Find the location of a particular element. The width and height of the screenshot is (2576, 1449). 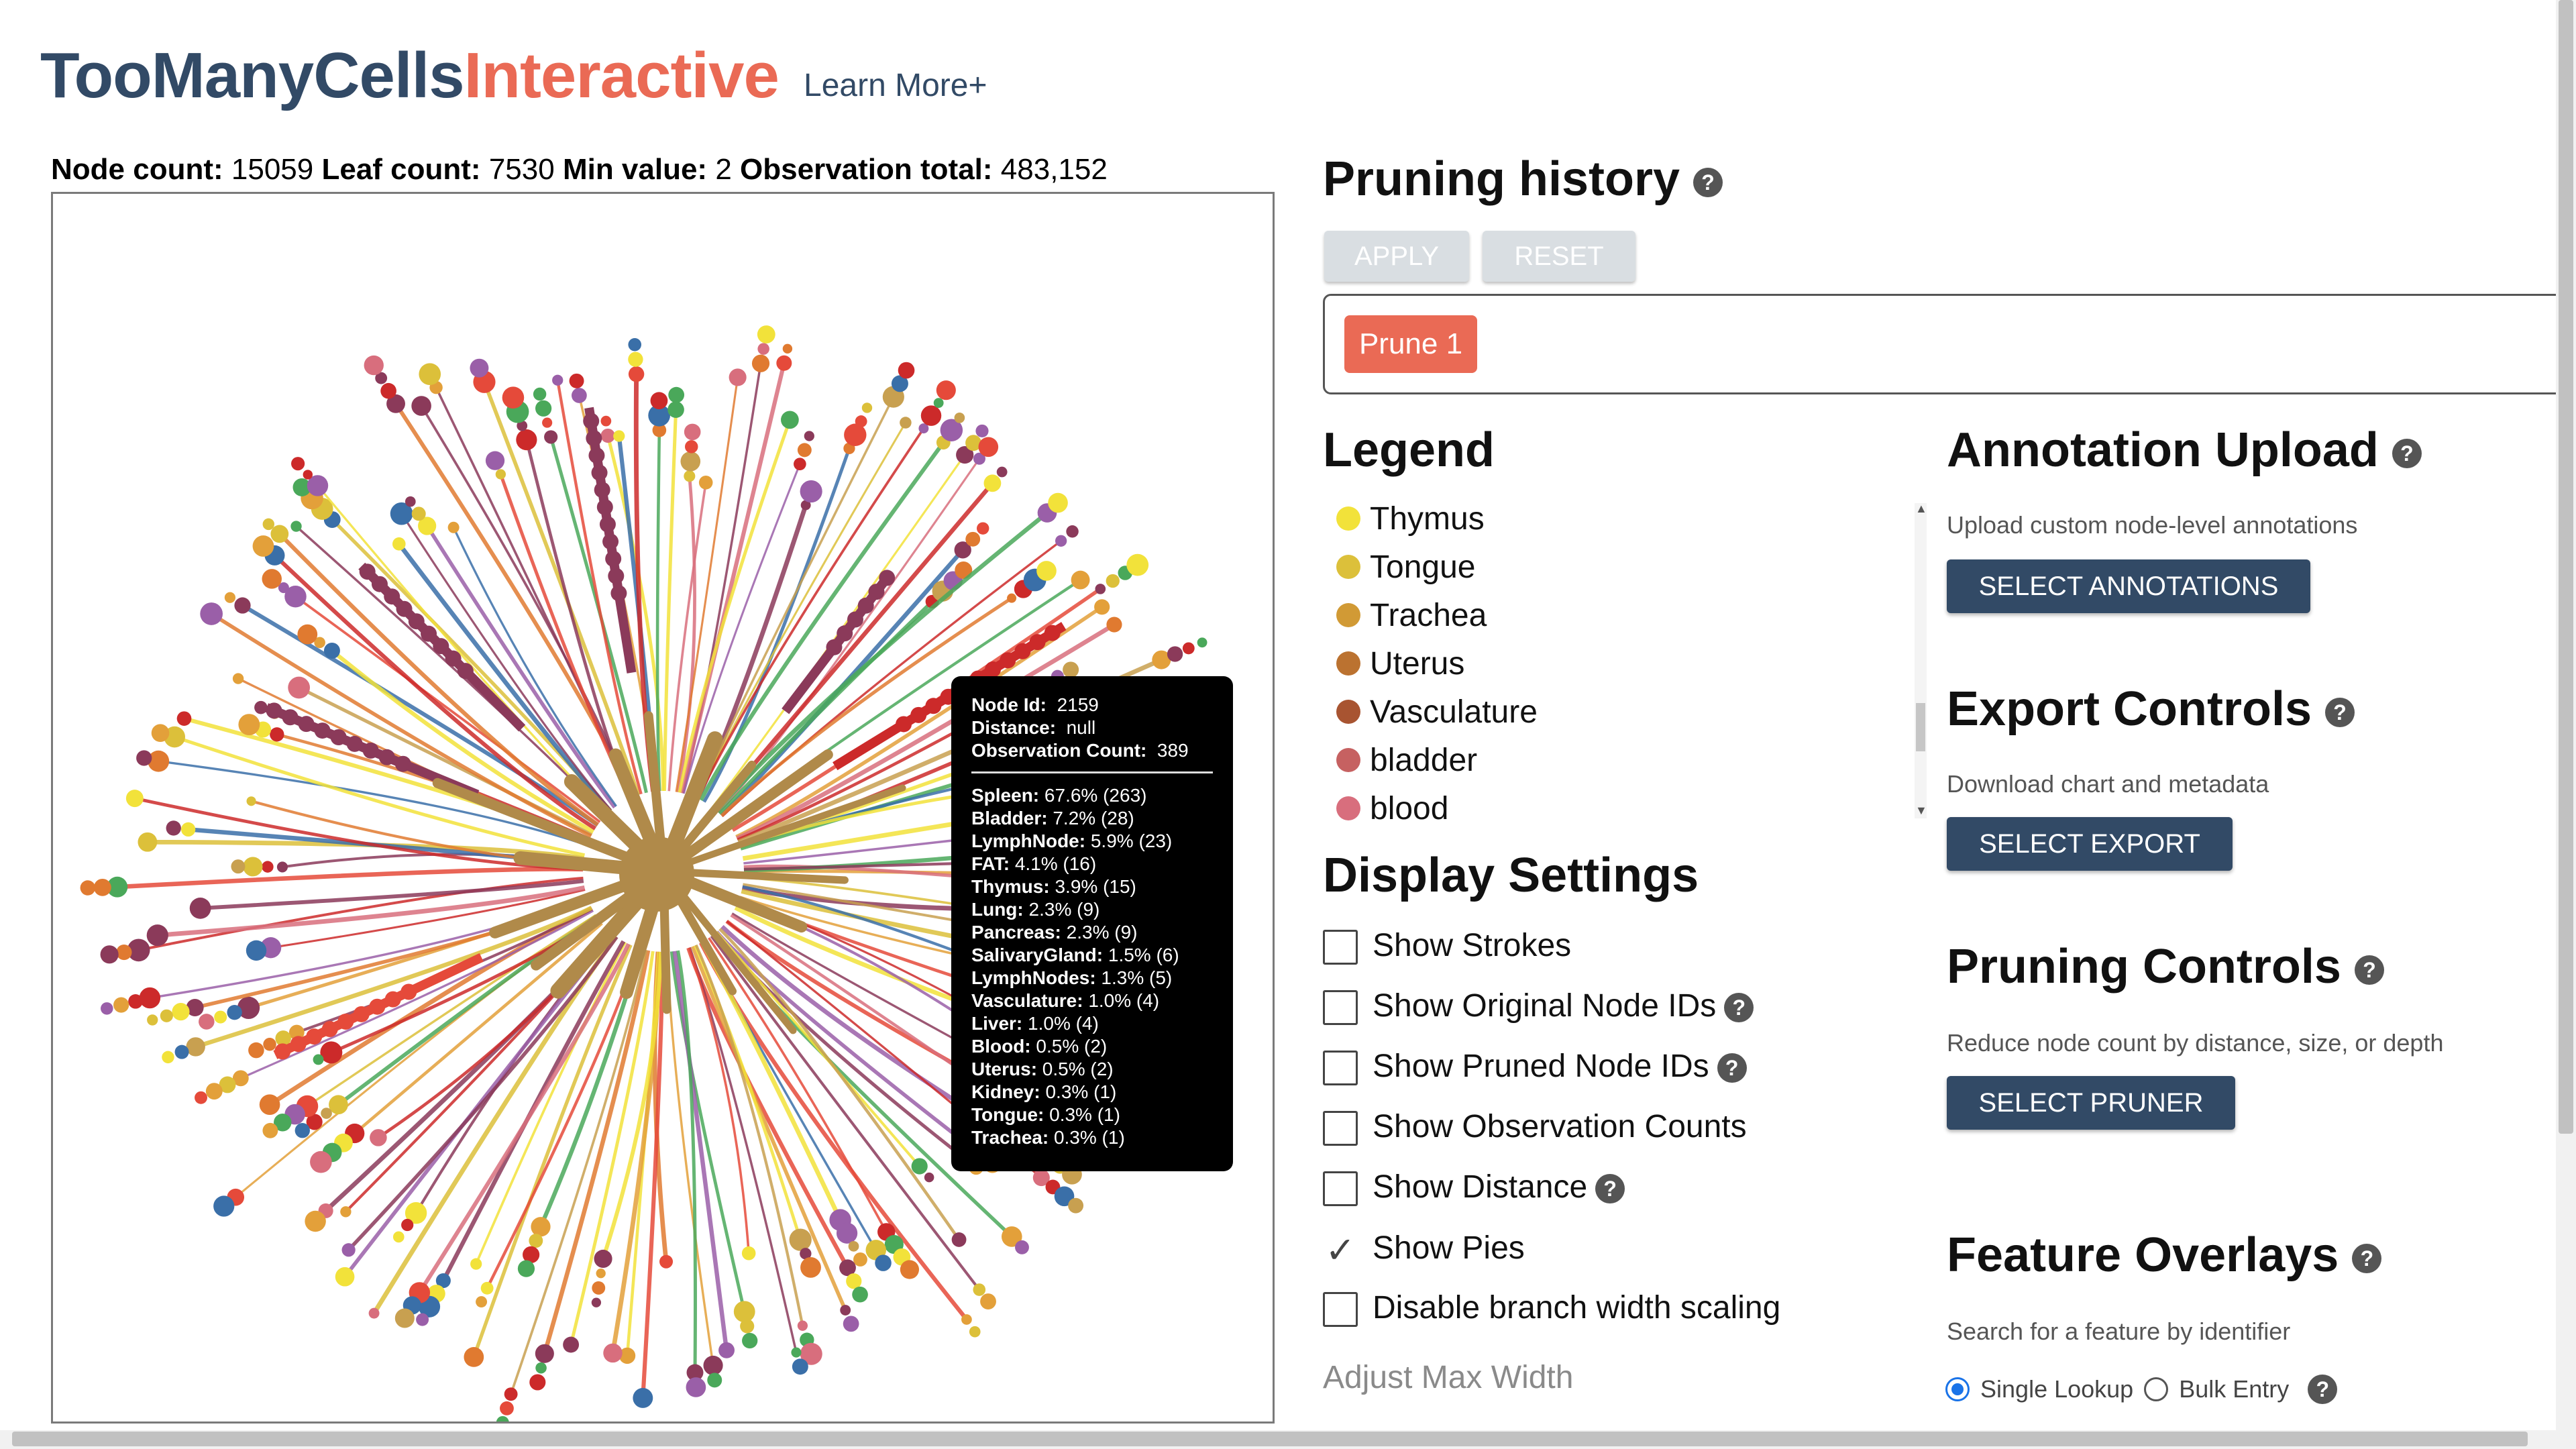

page-vertical-scrollbar-thumb is located at coordinates (2566, 567).